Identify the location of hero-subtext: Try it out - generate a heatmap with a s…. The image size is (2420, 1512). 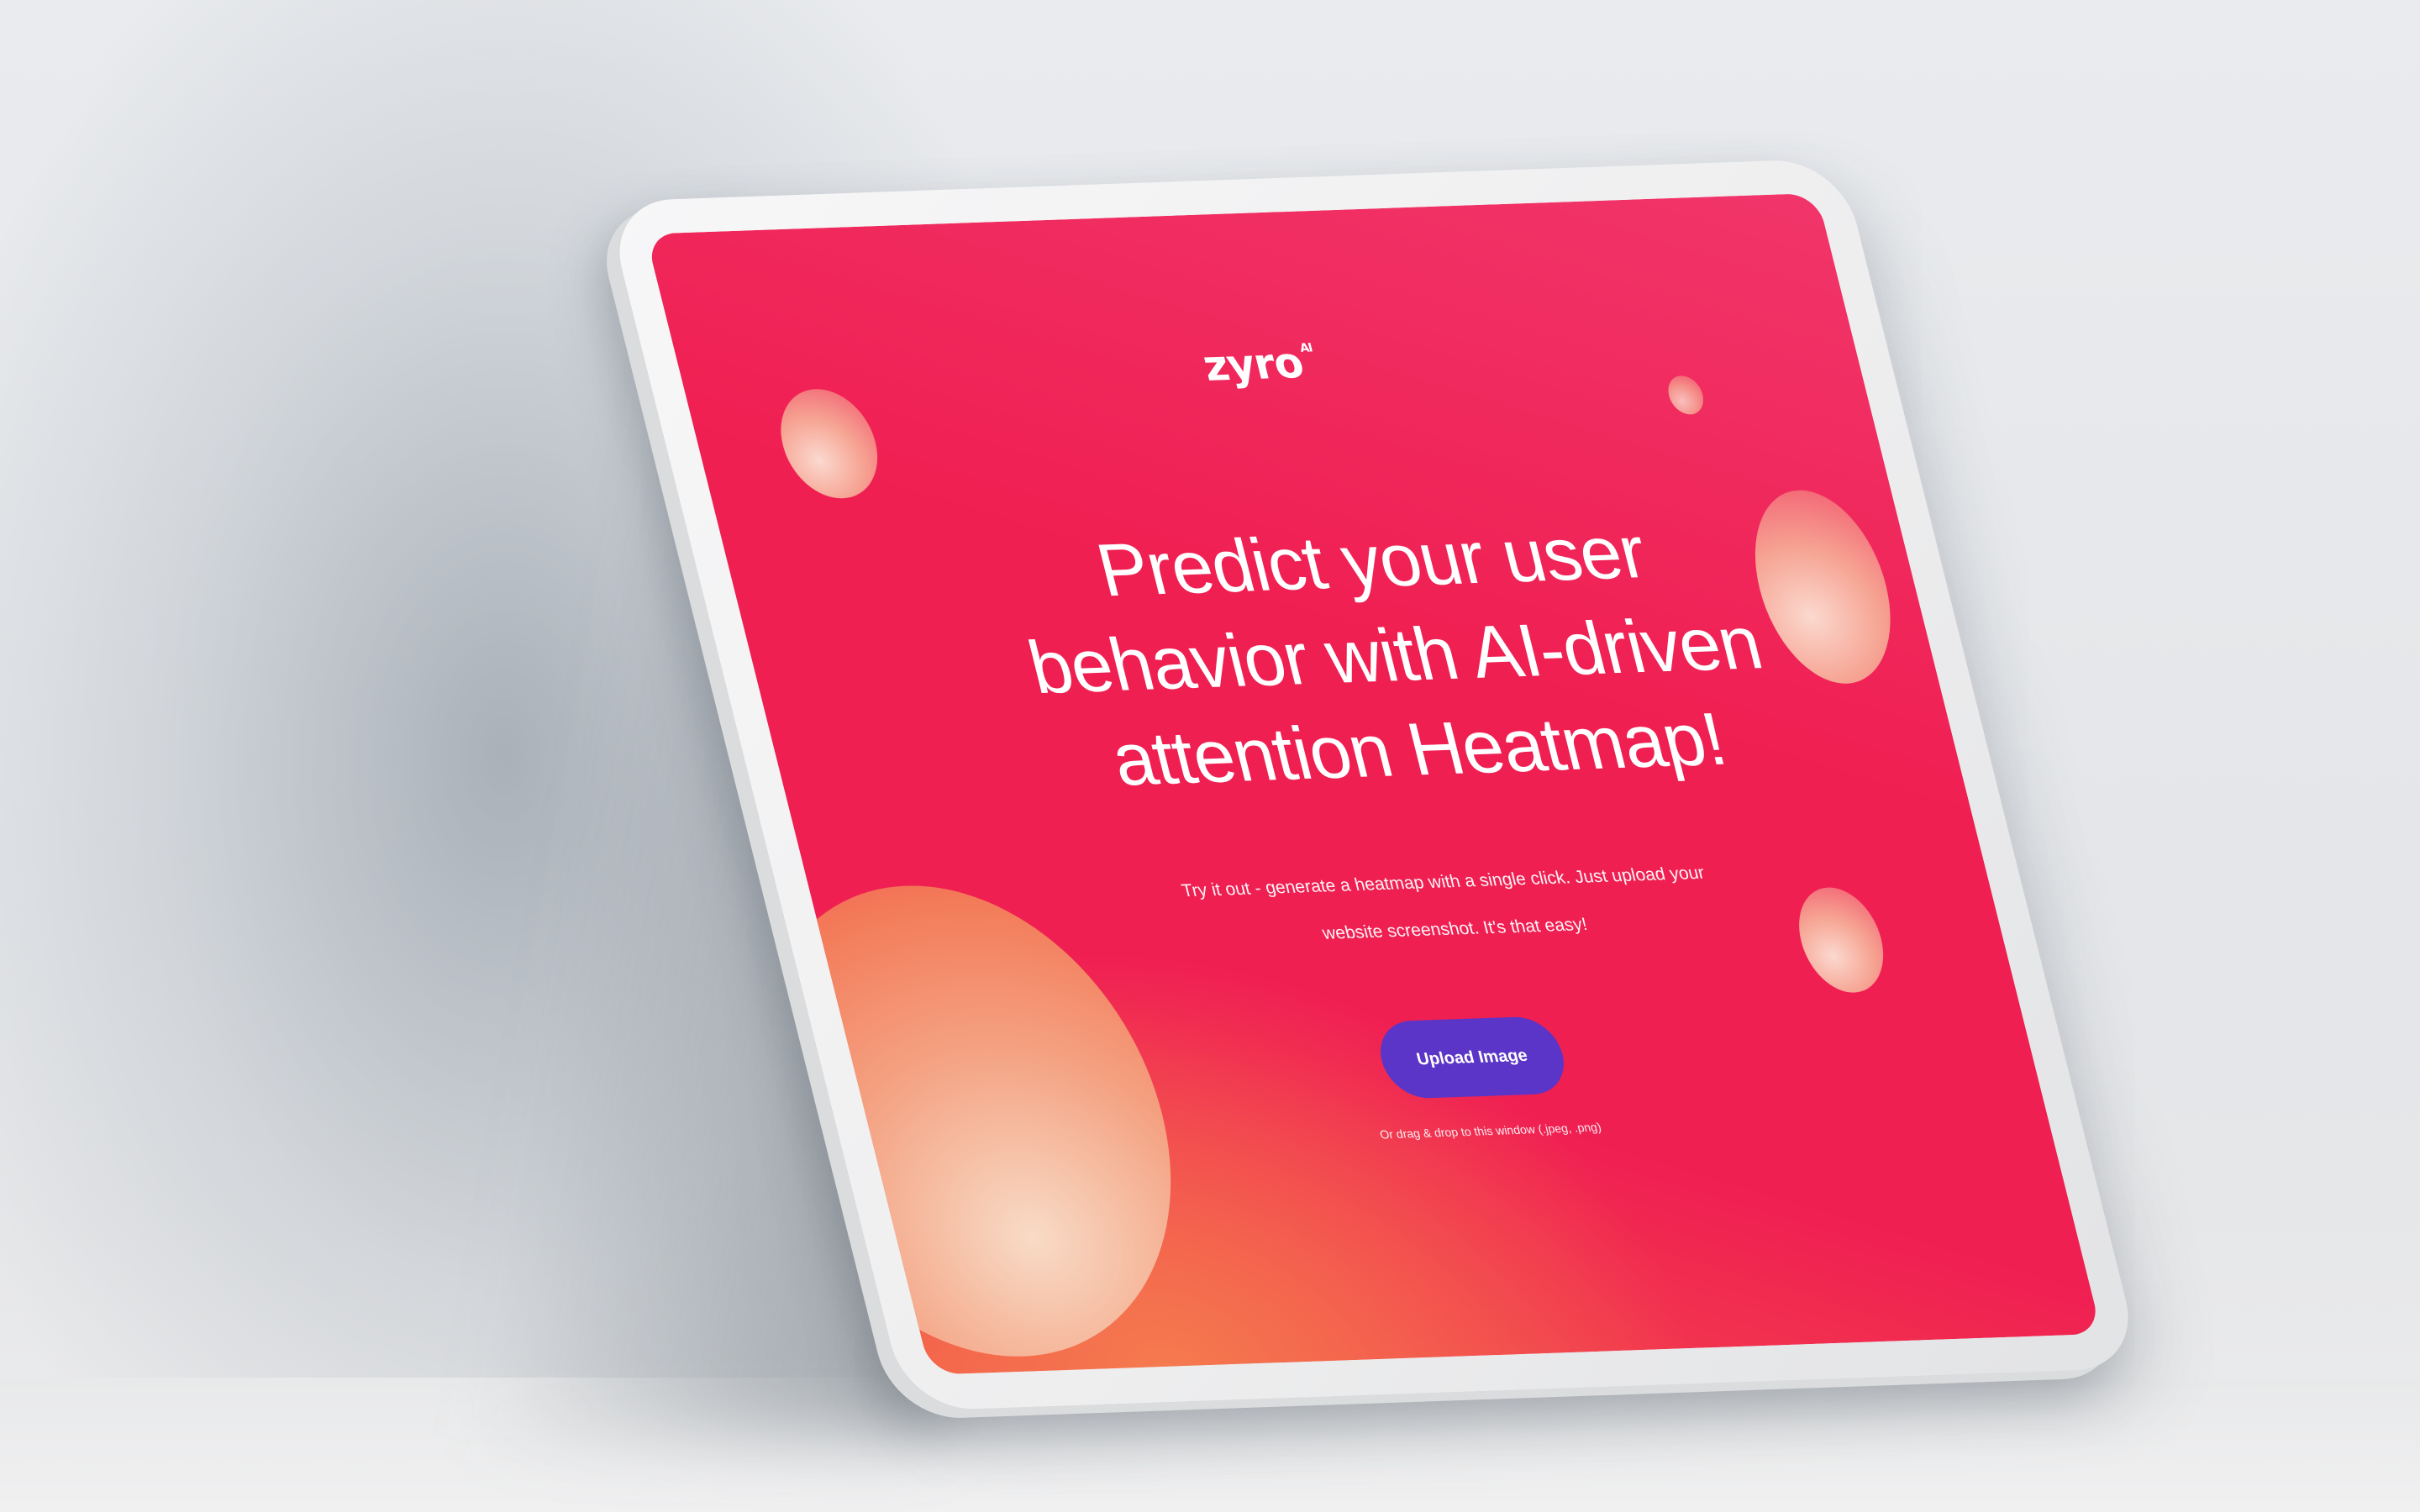
(1443, 903).